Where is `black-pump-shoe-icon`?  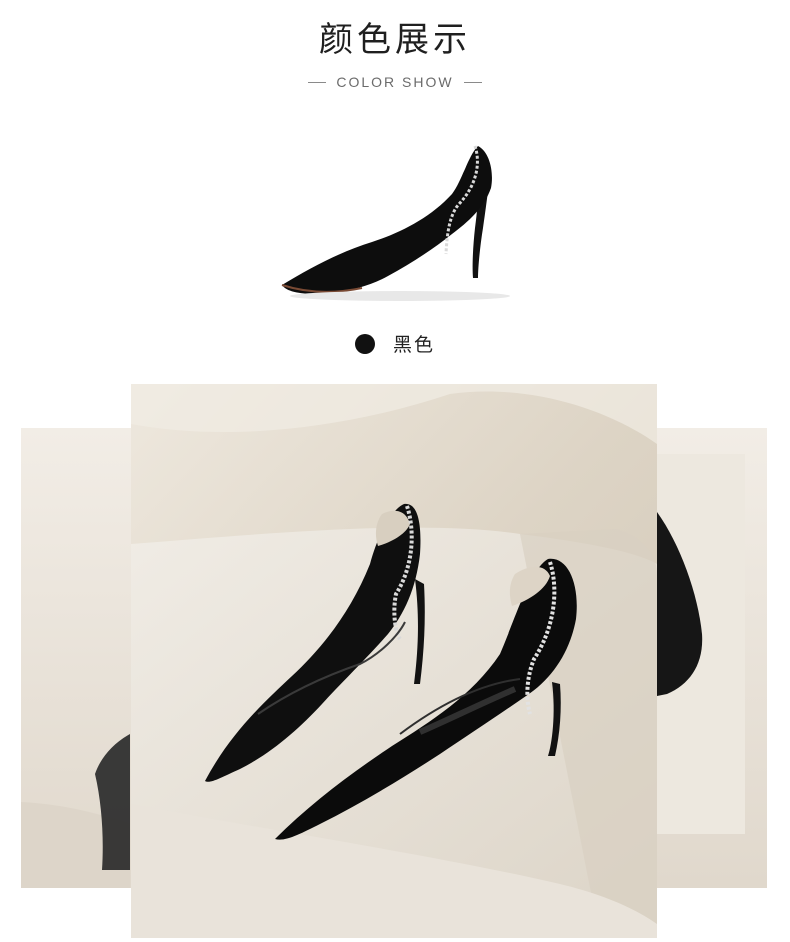
black-pump-shoe-icon is located at coordinates (395, 223).